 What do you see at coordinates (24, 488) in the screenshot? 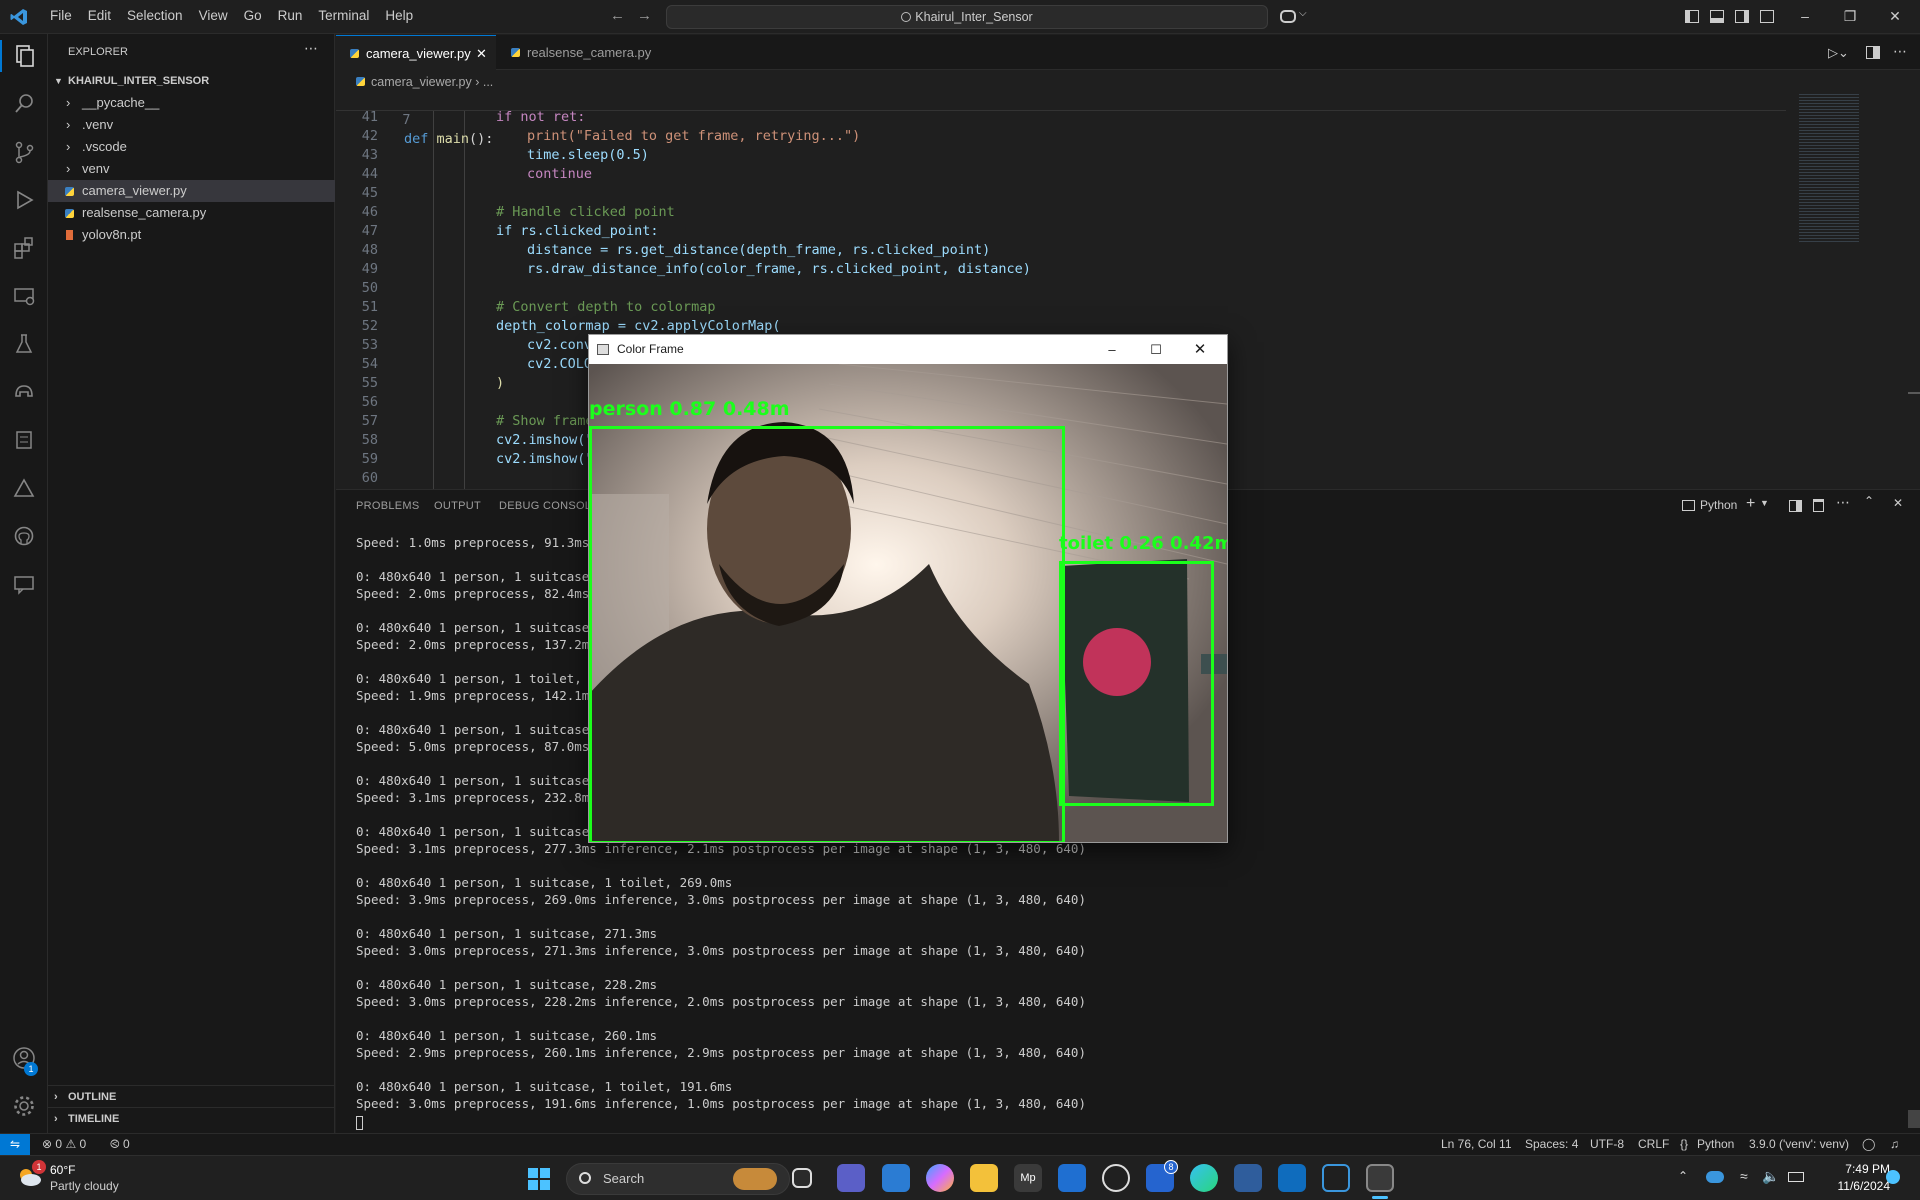
I see `azure-icon` at bounding box center [24, 488].